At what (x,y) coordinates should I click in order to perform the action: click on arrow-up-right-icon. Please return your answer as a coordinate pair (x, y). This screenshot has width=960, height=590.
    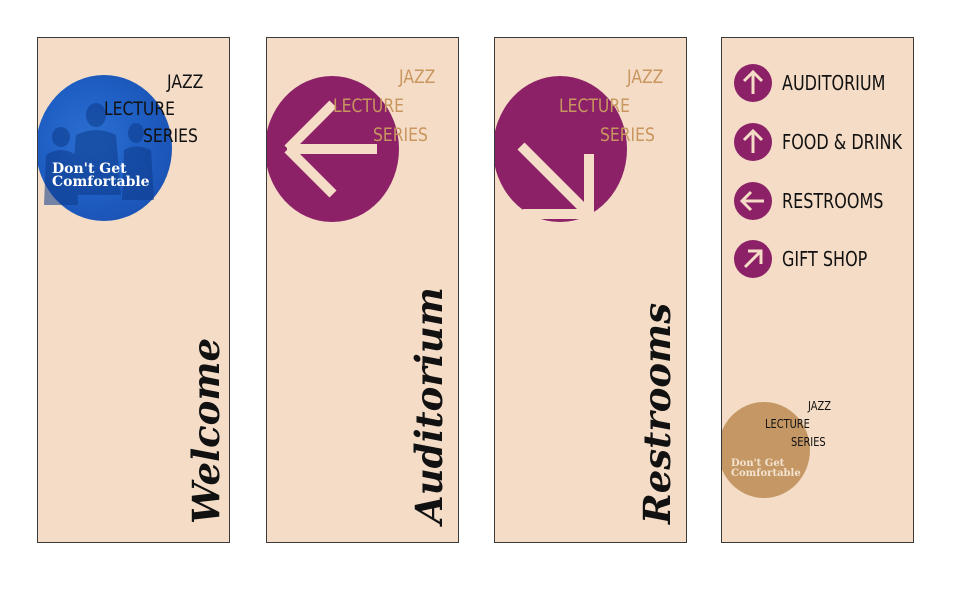
    Looking at the image, I should click on (753, 259).